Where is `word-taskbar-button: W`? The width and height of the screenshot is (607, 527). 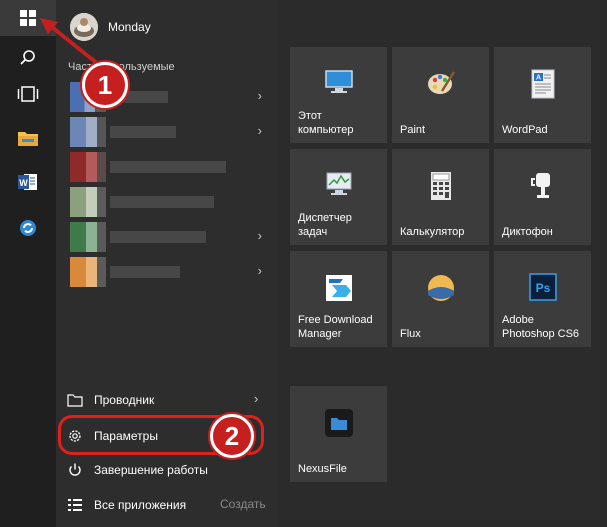 word-taskbar-button: W is located at coordinates (28, 182).